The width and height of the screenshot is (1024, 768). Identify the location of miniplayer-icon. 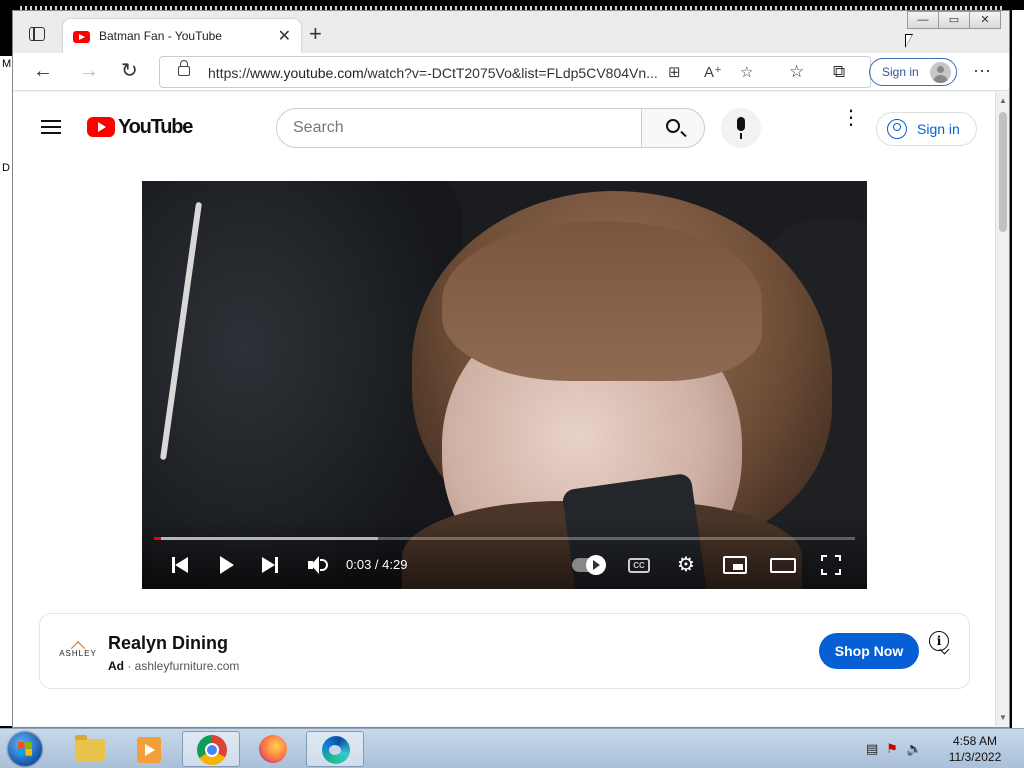
(735, 565).